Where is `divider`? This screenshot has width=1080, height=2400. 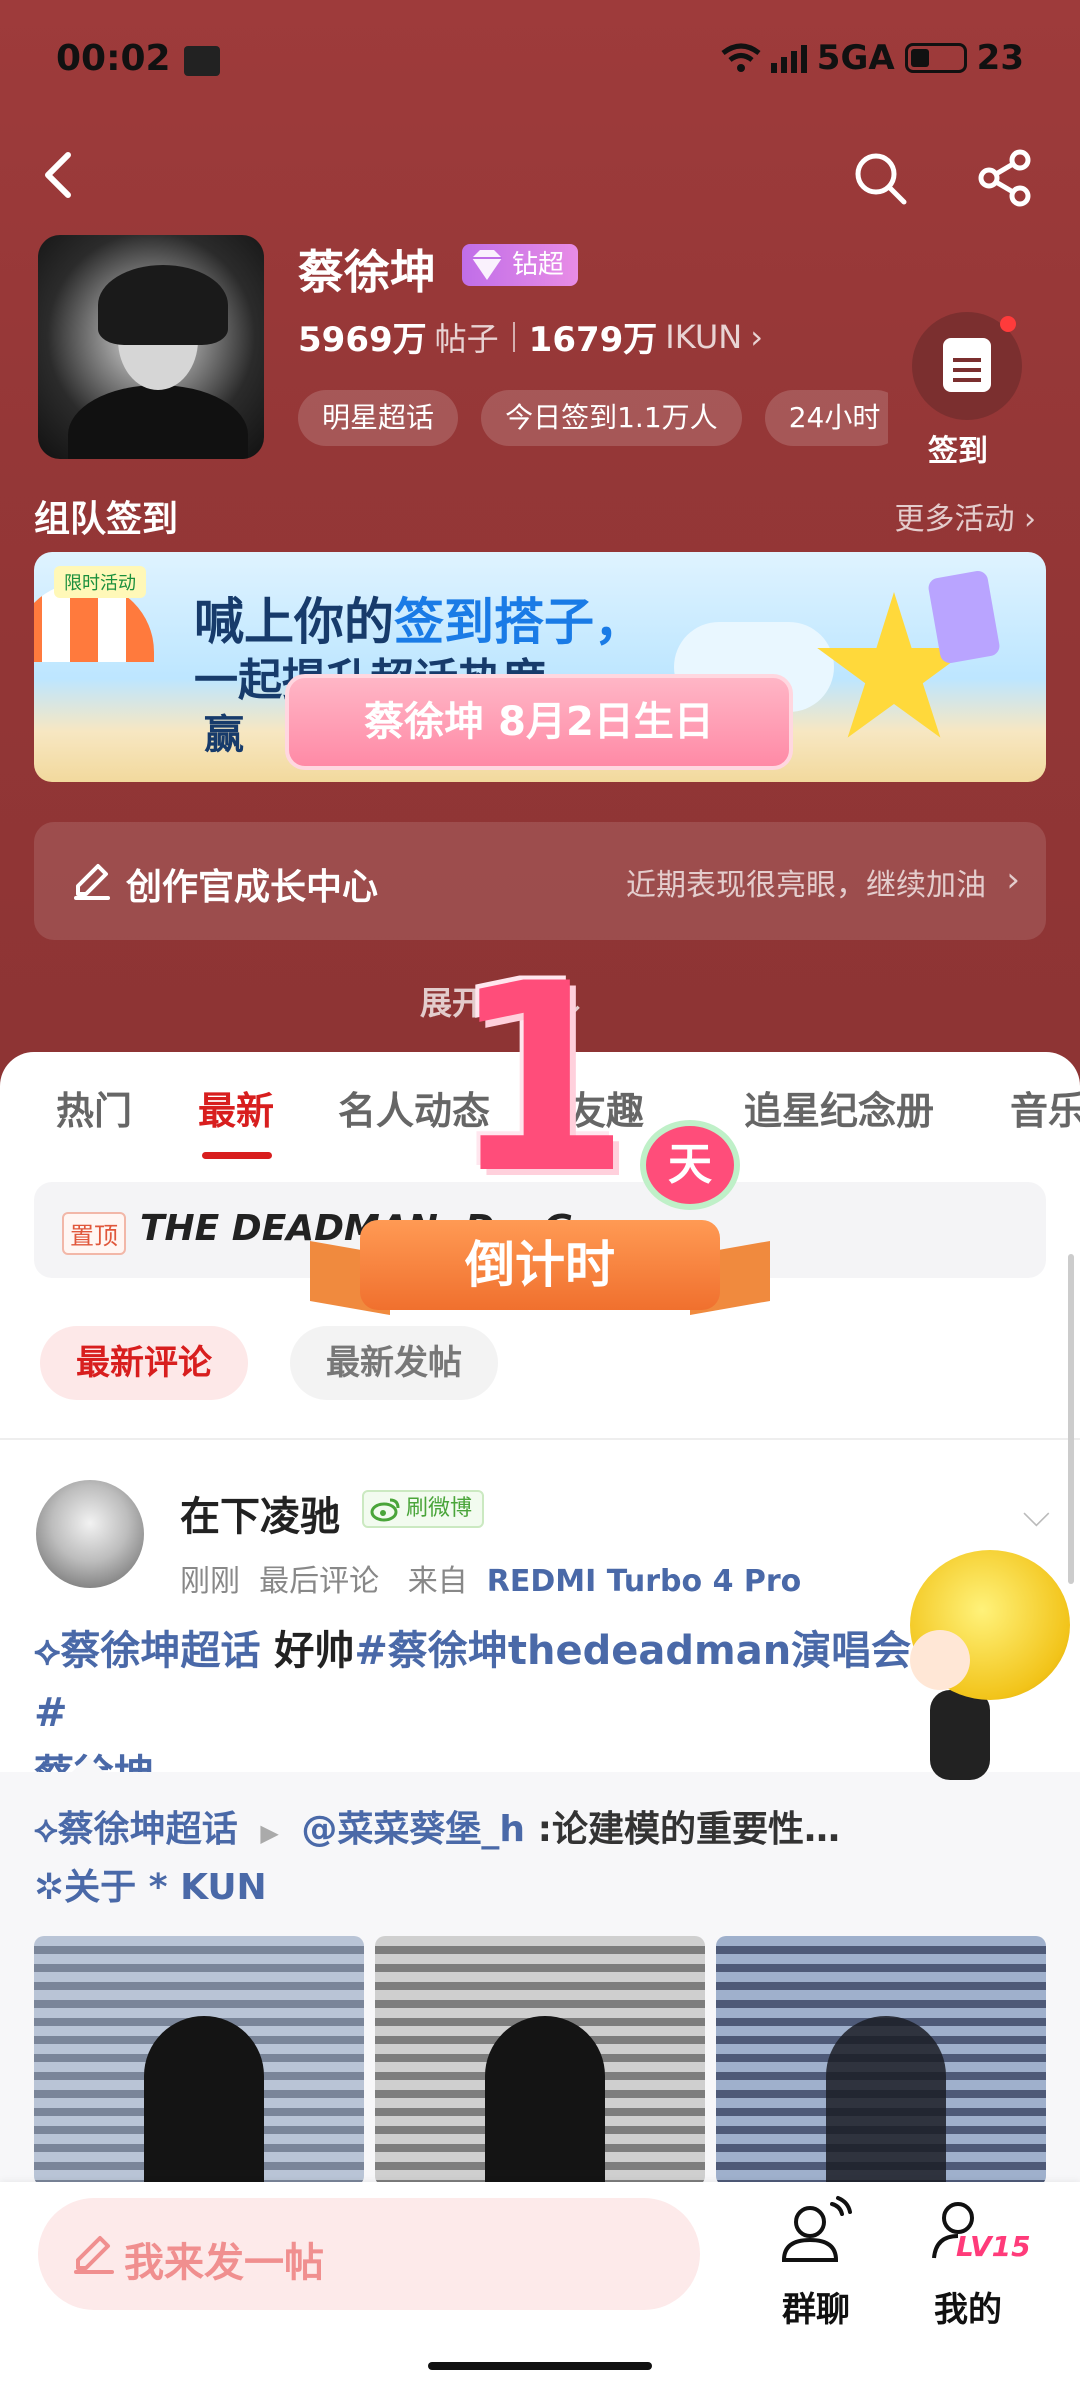
divider is located at coordinates (540, 1439).